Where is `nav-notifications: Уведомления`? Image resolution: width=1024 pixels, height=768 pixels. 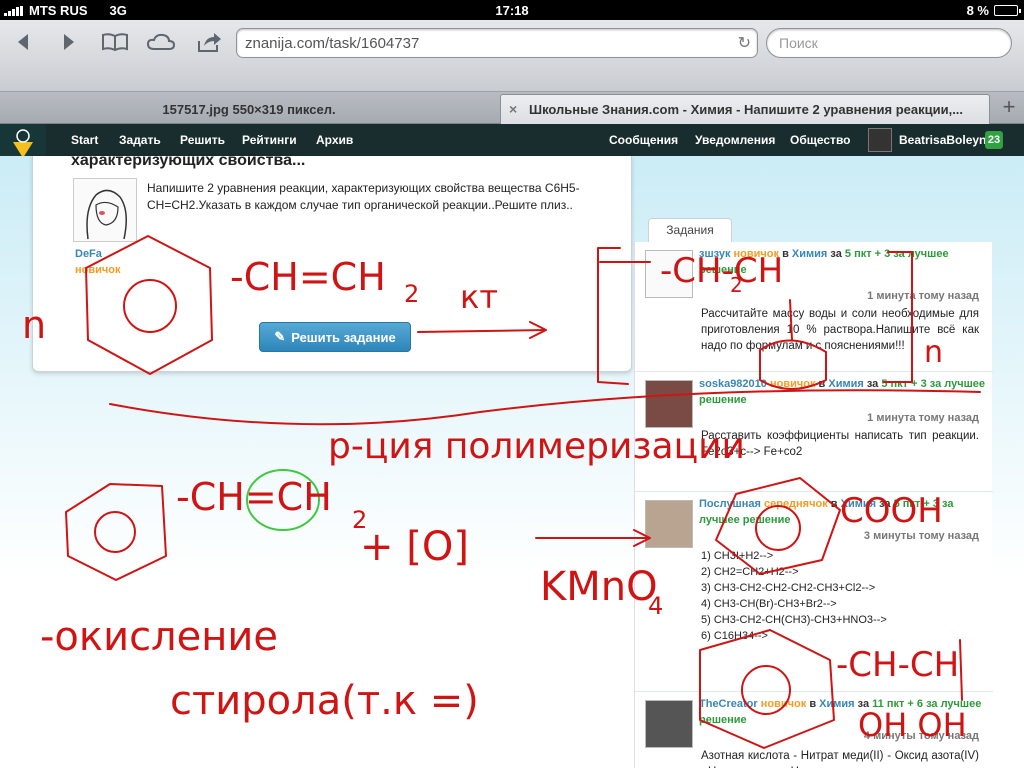
nav-notifications: Уведомления is located at coordinates (735, 140).